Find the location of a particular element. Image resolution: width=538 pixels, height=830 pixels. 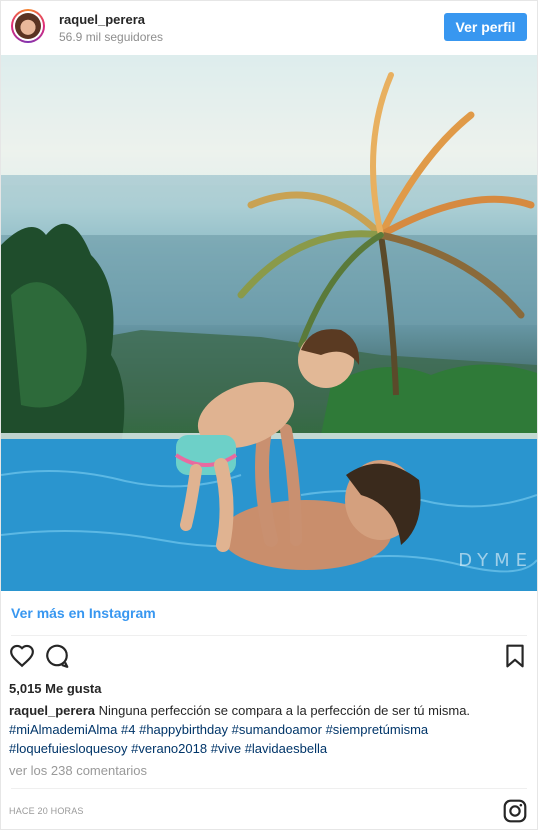

bookmark-icon is located at coordinates (516, 657).